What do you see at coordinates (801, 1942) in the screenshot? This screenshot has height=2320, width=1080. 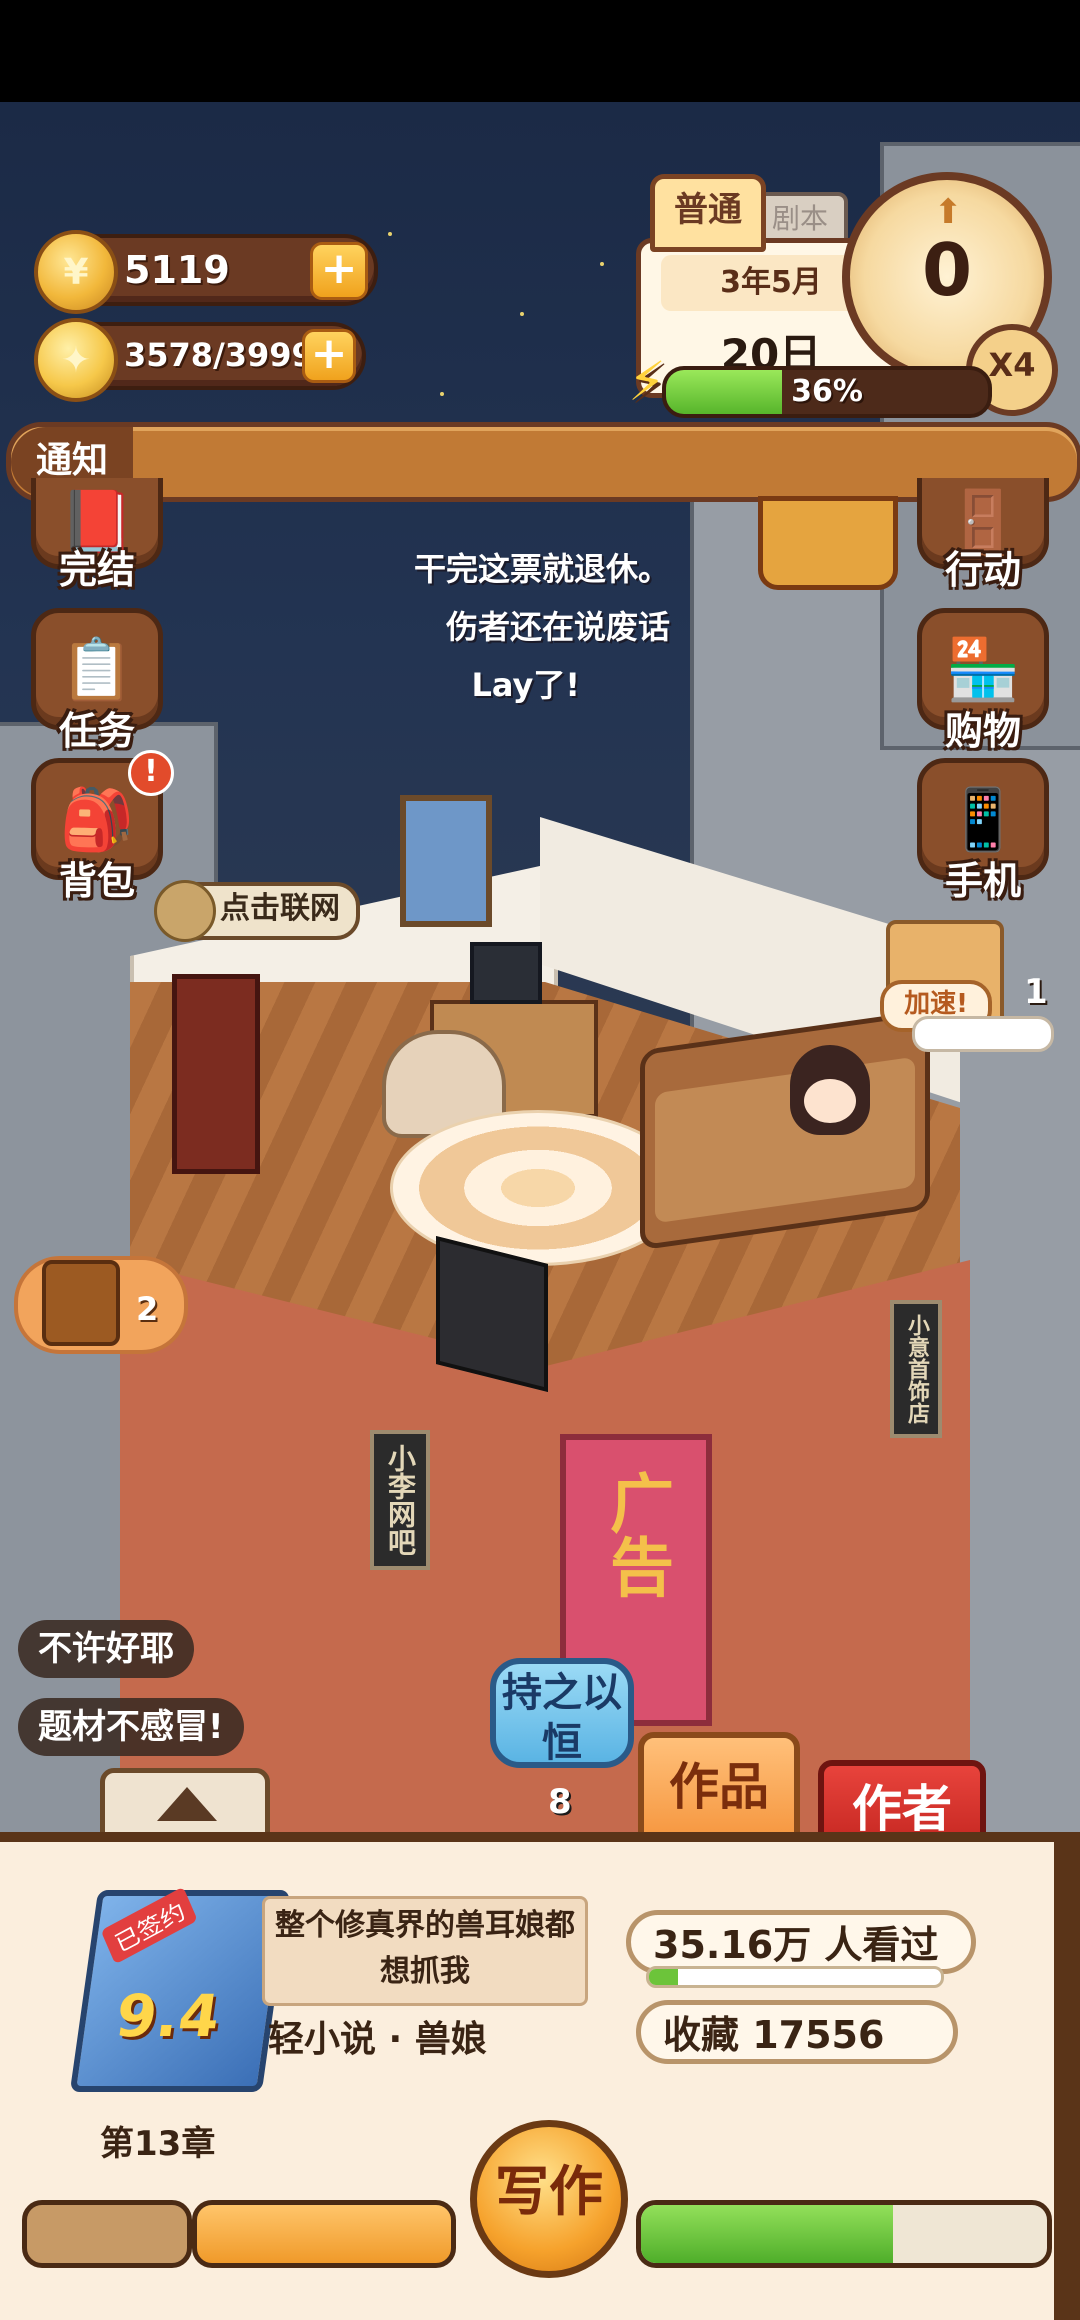 I see `views-counter: 35.16万 人看过` at bounding box center [801, 1942].